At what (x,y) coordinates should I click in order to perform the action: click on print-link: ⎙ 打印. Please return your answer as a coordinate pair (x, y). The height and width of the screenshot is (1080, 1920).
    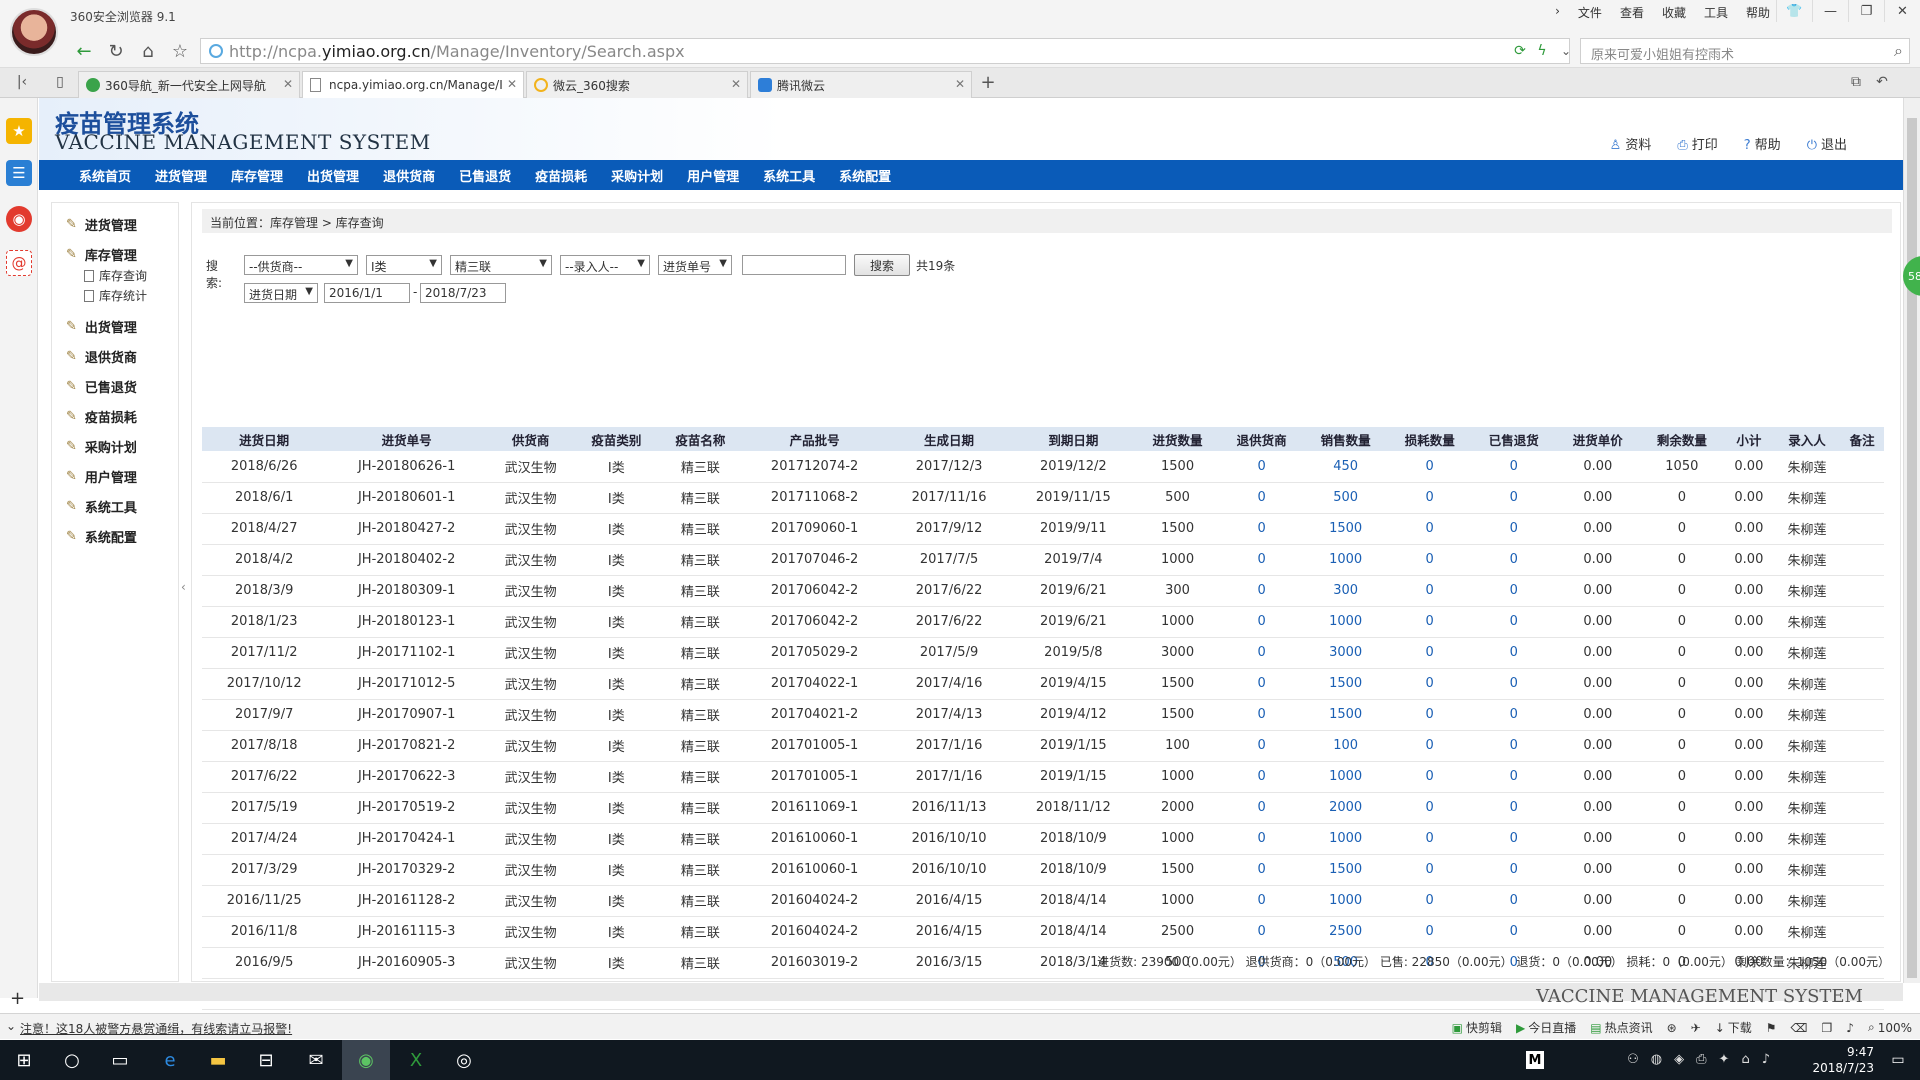
    Looking at the image, I should click on (1697, 143).